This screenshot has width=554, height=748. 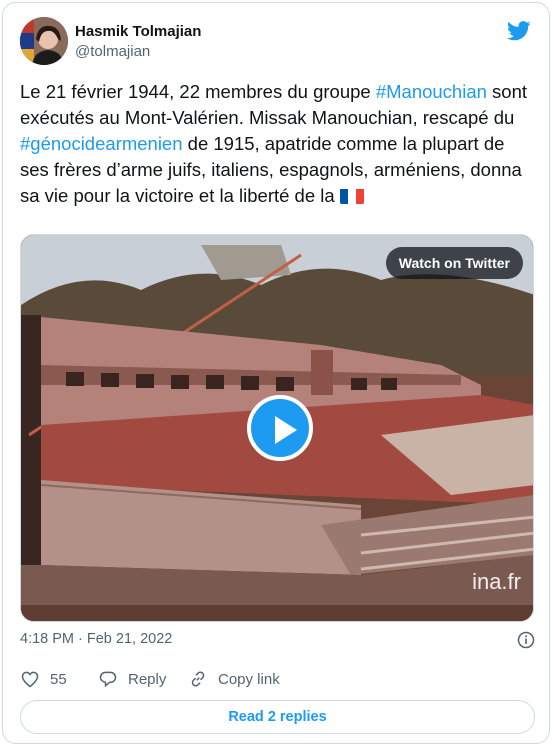 I want to click on play-button-icon, so click(x=280, y=428).